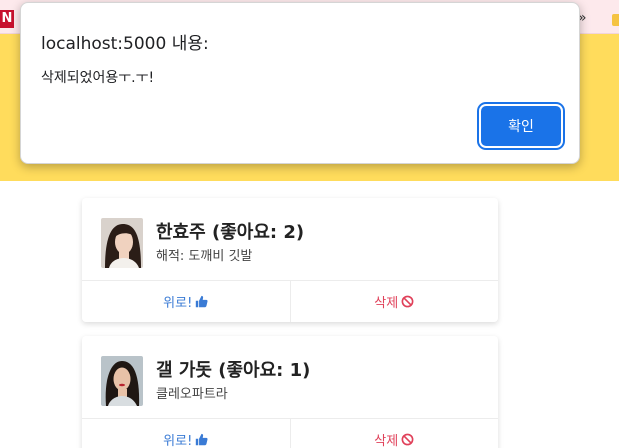 Image resolution: width=619 pixels, height=448 pixels. Describe the element at coordinates (7, 19) in the screenshot. I see `netflix-bookmark-icon: N` at that location.